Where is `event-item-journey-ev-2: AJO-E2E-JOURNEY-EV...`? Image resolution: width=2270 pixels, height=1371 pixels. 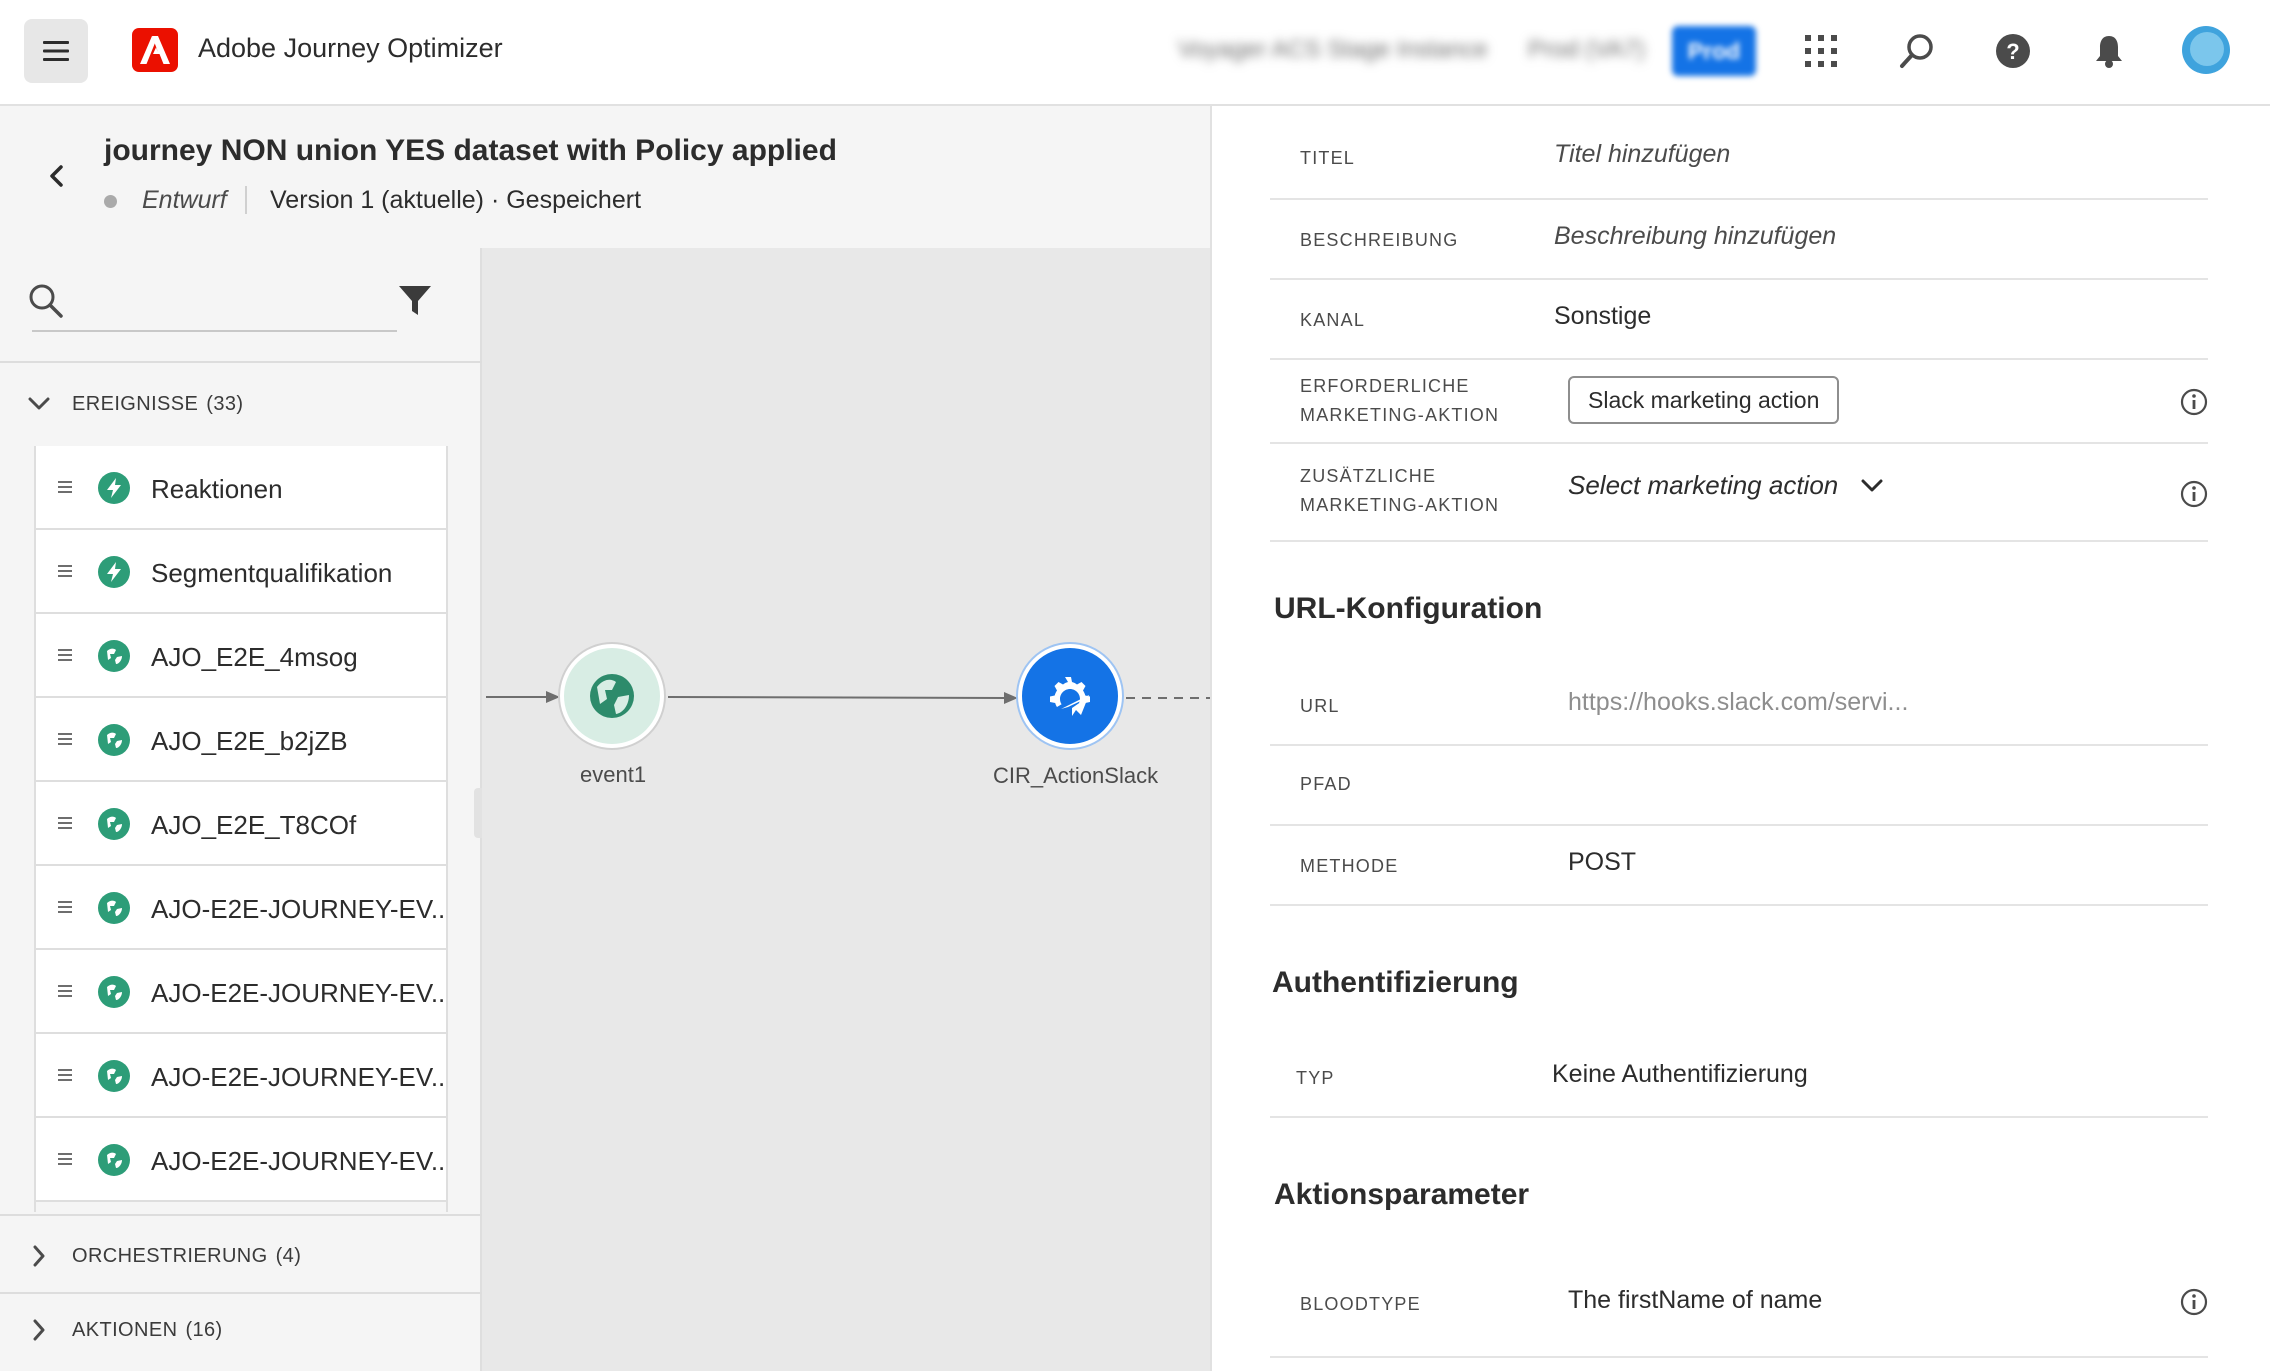
event-item-journey-ev-2: AJO-E2E-JOURNEY-EV... is located at coordinates (241, 992).